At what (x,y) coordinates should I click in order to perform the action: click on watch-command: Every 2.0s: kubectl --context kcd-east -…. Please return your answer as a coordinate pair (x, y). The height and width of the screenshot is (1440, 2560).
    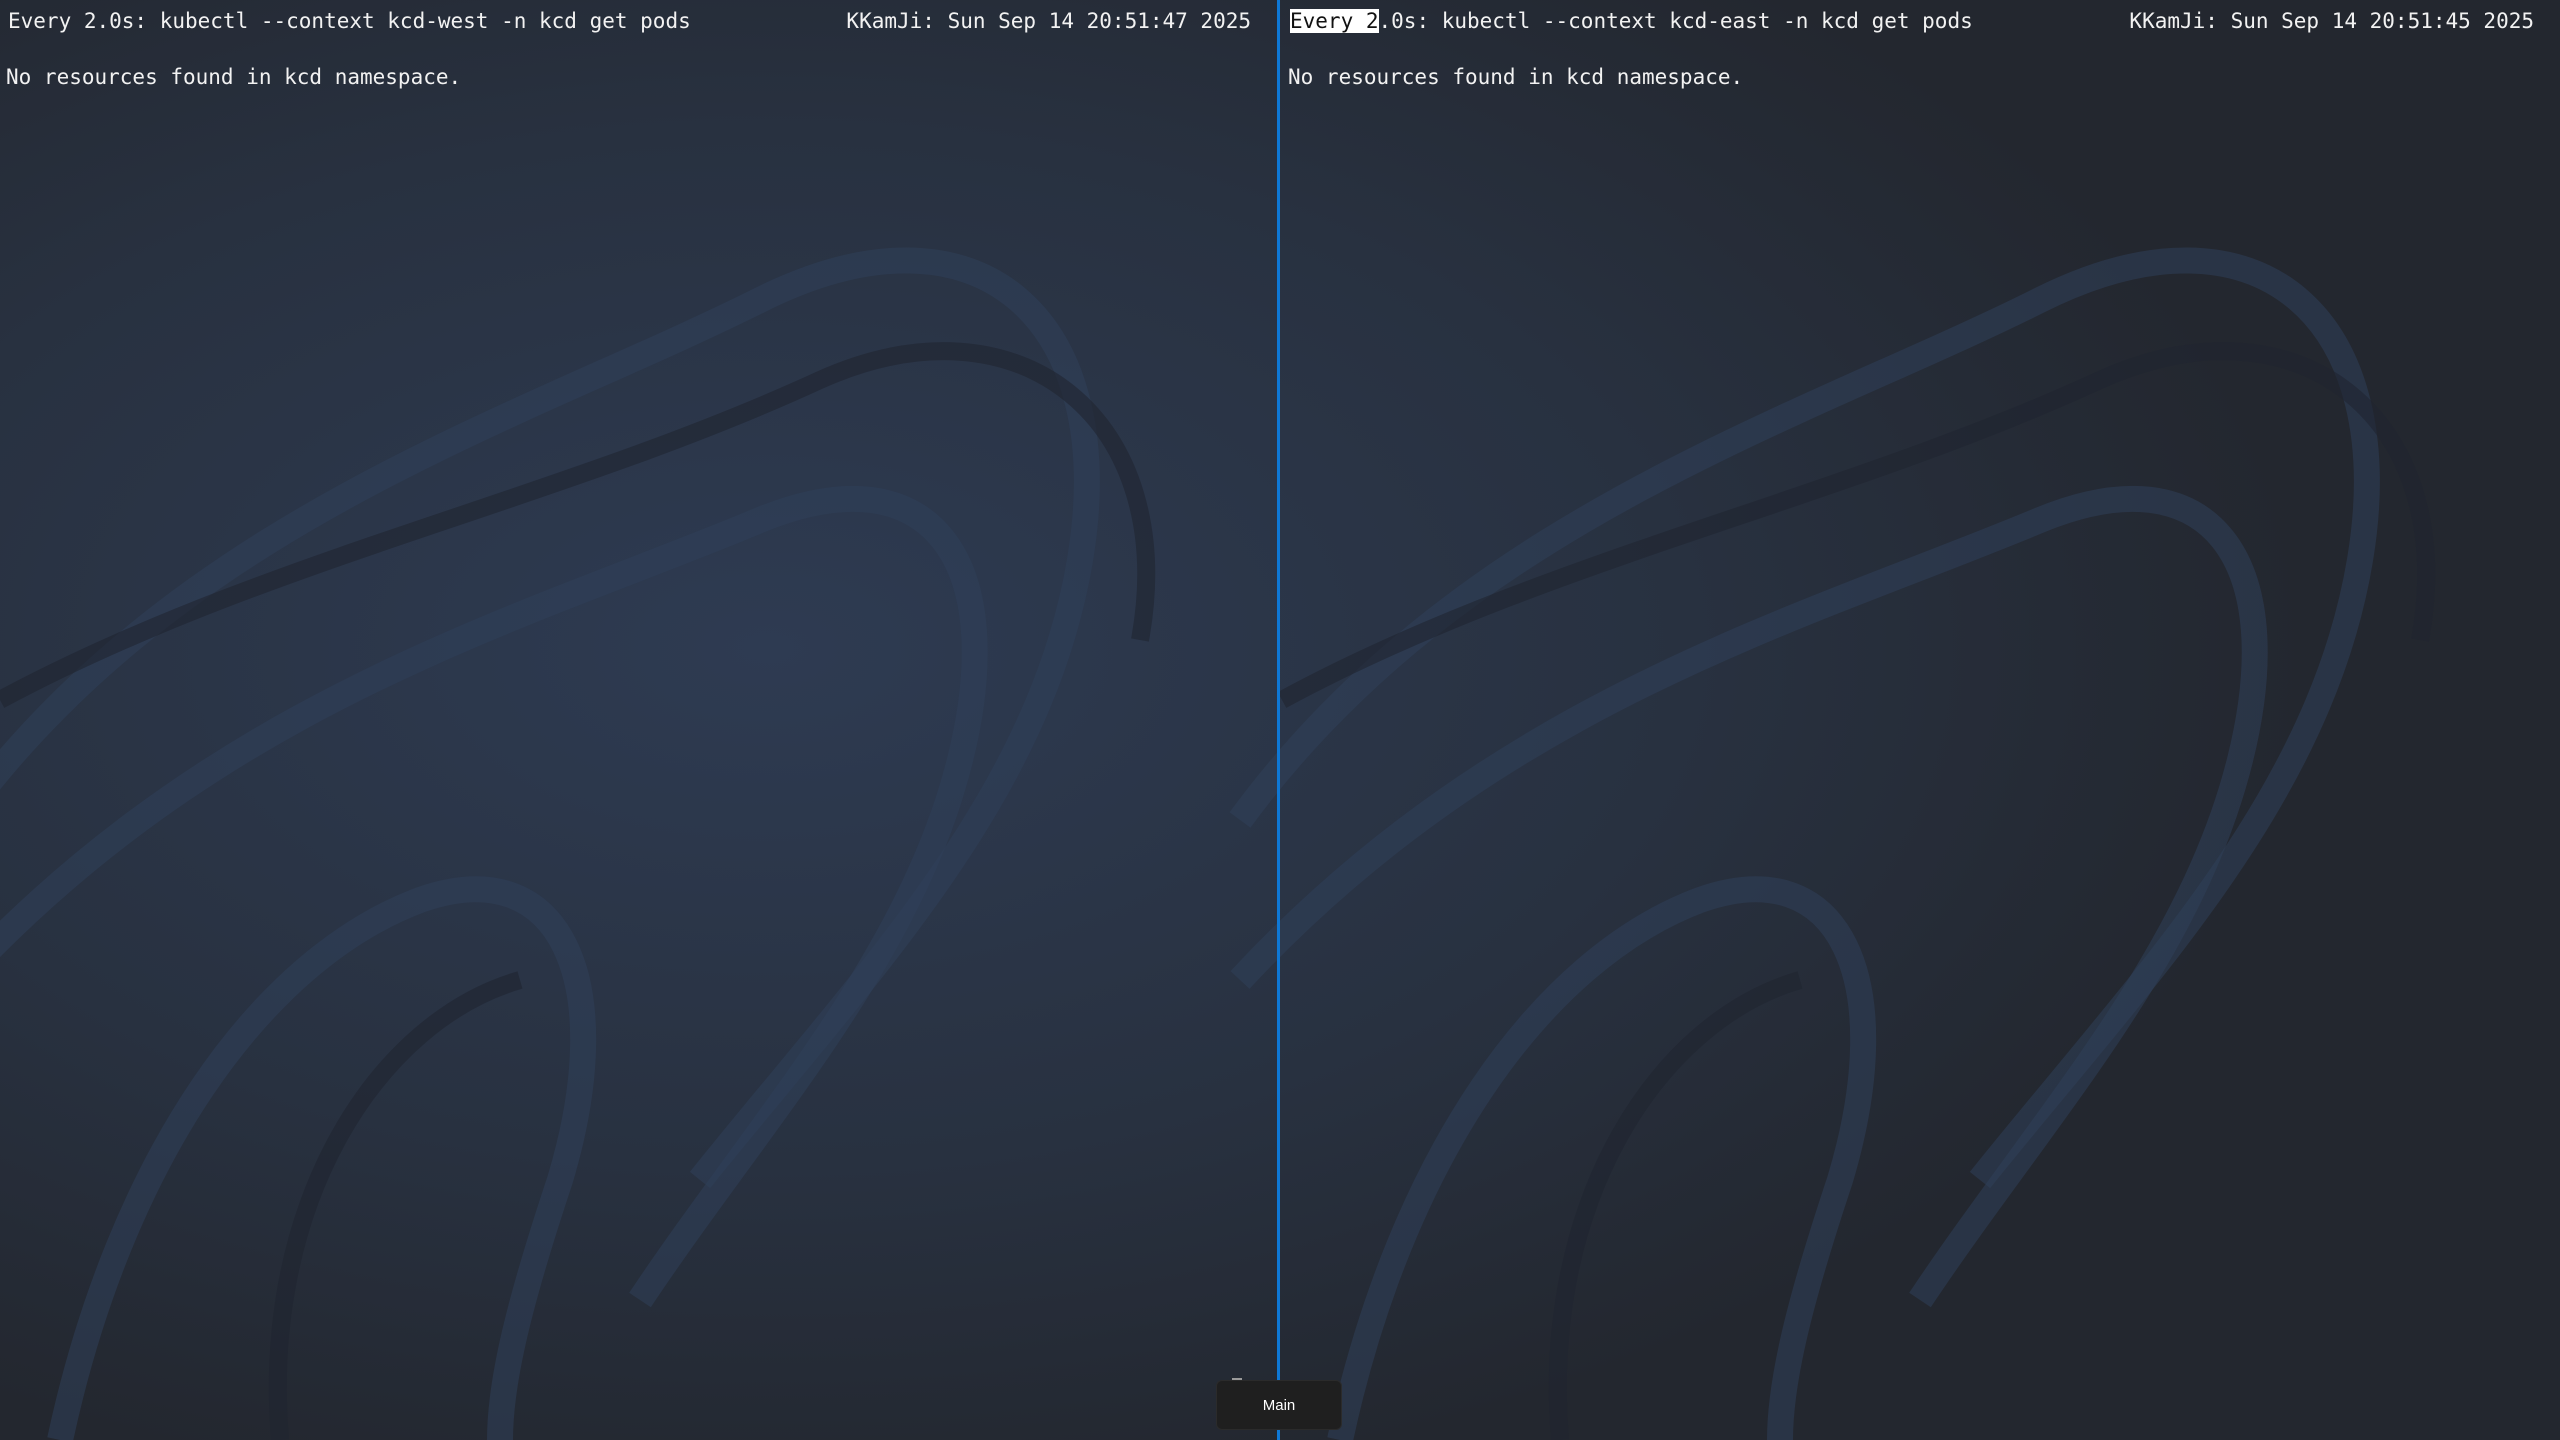
    Looking at the image, I should click on (1631, 21).